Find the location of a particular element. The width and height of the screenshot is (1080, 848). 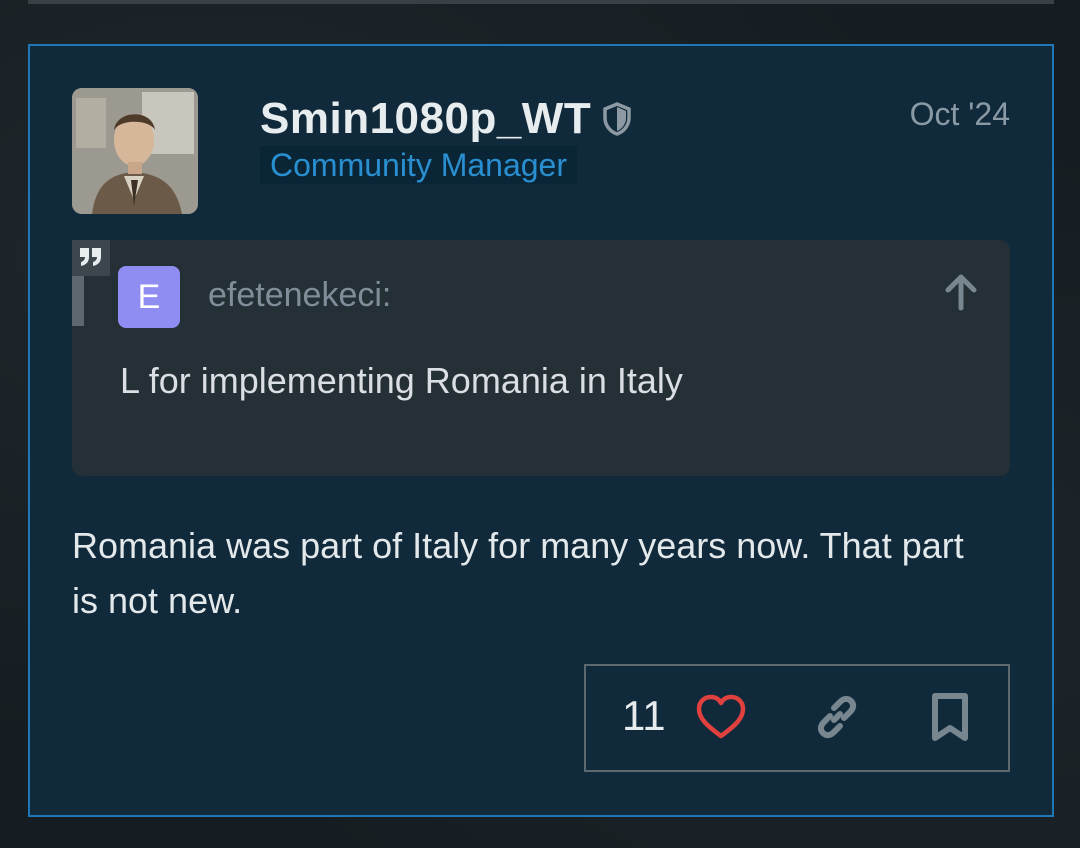

user-avatar is located at coordinates (135, 151).